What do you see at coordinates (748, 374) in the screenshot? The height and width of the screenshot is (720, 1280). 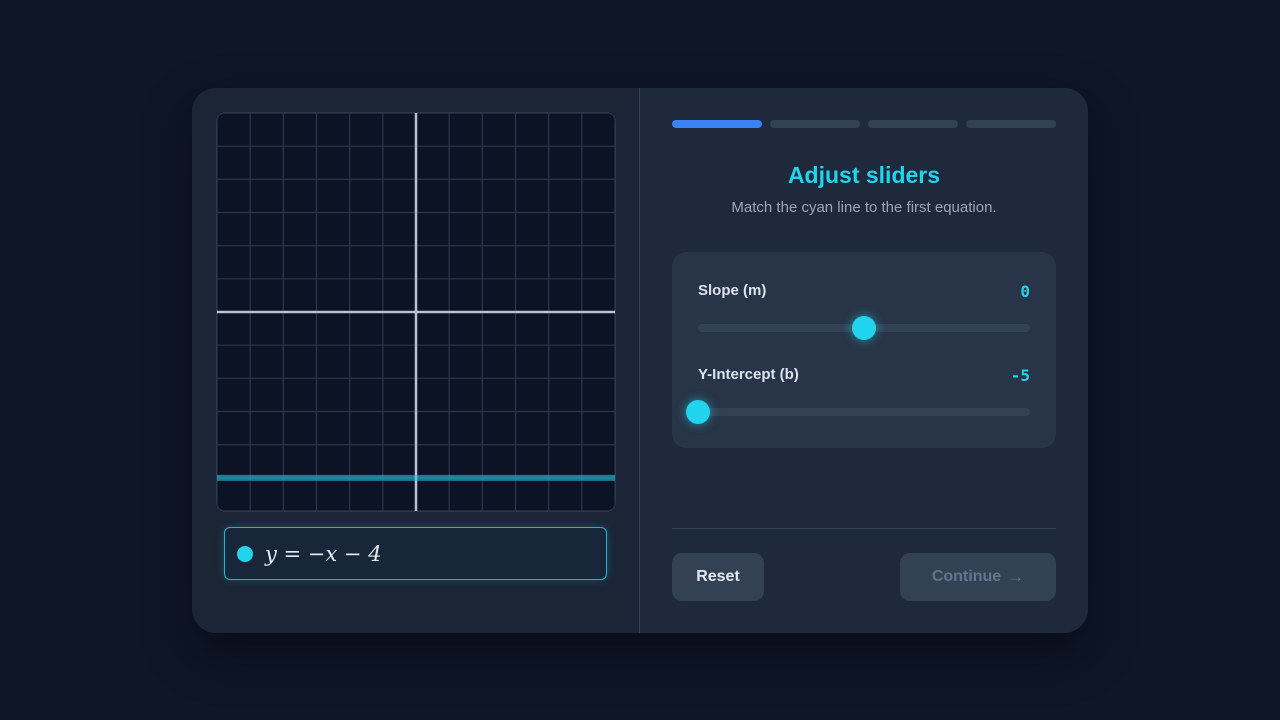 I see `intercept-label: Y-Intercept (b)` at bounding box center [748, 374].